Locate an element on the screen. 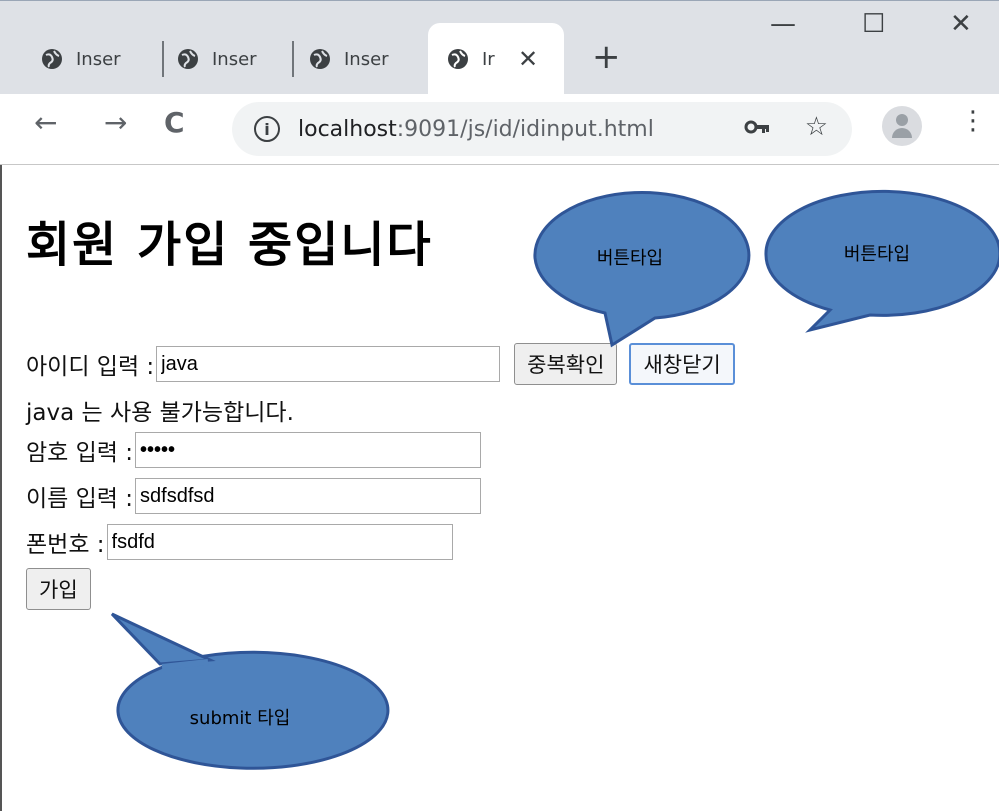 Image resolution: width=999 pixels, height=811 pixels. callout-tail-join is located at coordinates (163, 639).